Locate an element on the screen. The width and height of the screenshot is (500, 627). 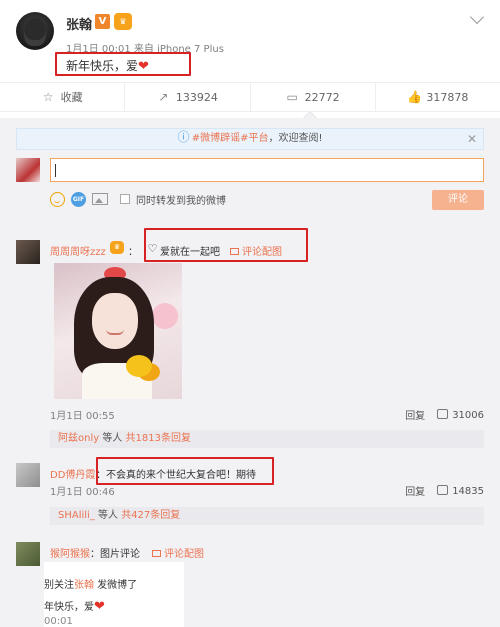
screenshot-line-1-prefix: 别关注 is located at coordinates (59, 585).